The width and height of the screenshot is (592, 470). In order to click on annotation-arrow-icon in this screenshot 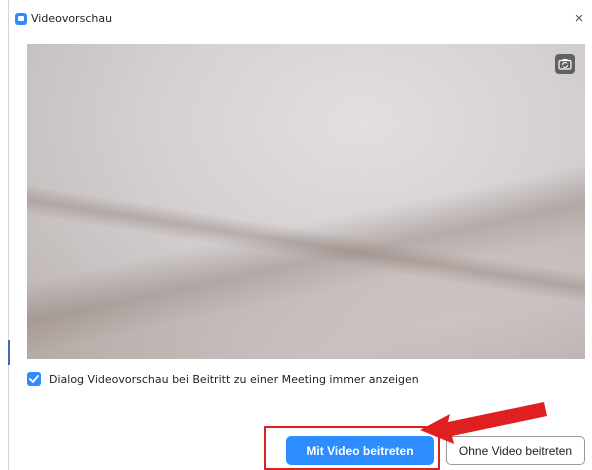, I will do `click(483, 423)`.